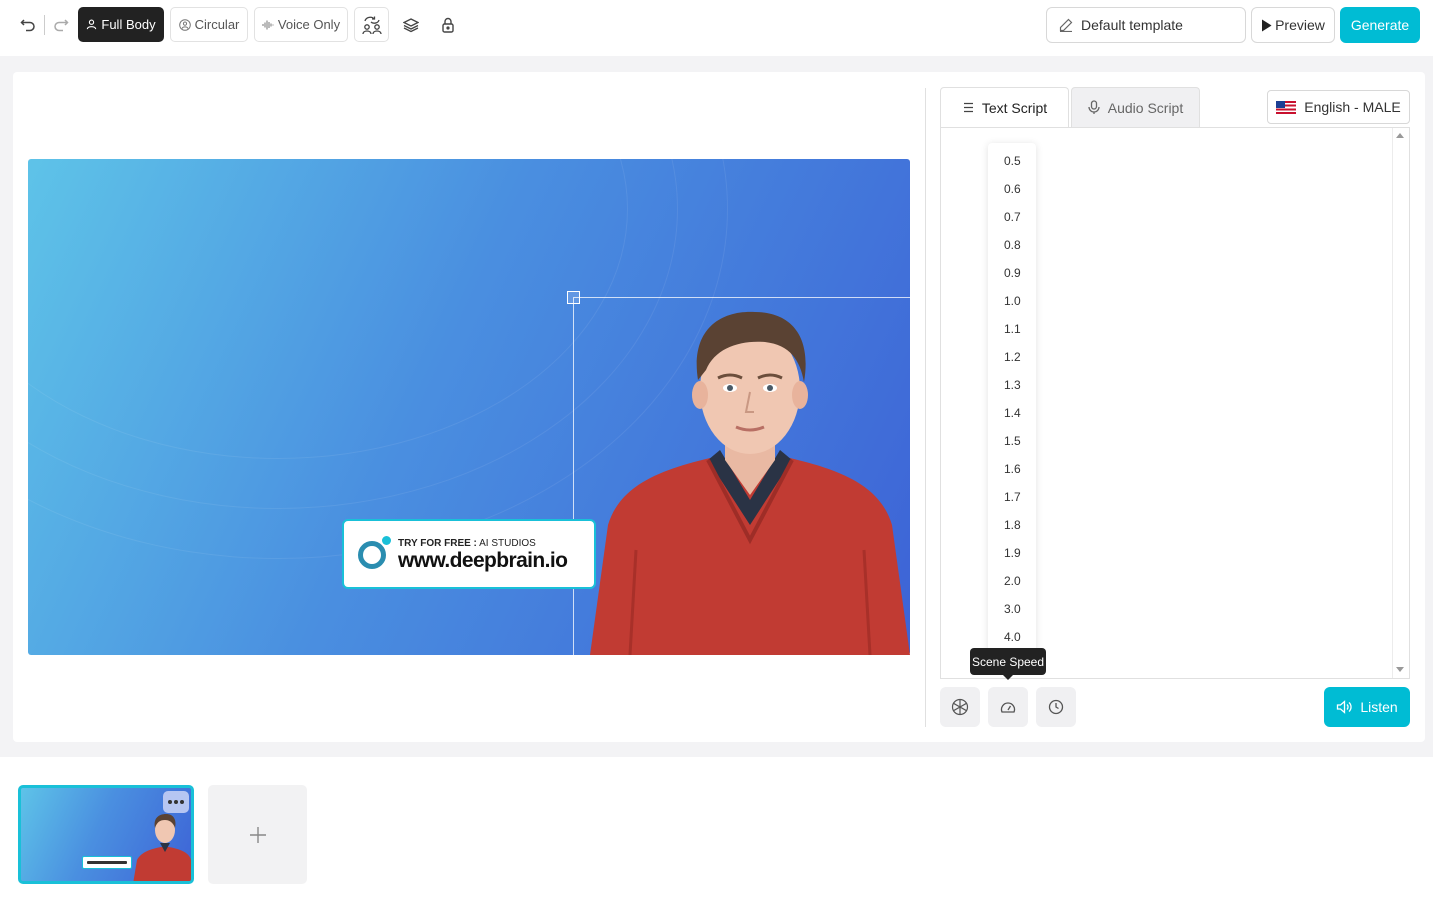 The width and height of the screenshot is (1433, 904). Describe the element at coordinates (1012, 413) in the screenshot. I see `speed-option: 1.4` at that location.